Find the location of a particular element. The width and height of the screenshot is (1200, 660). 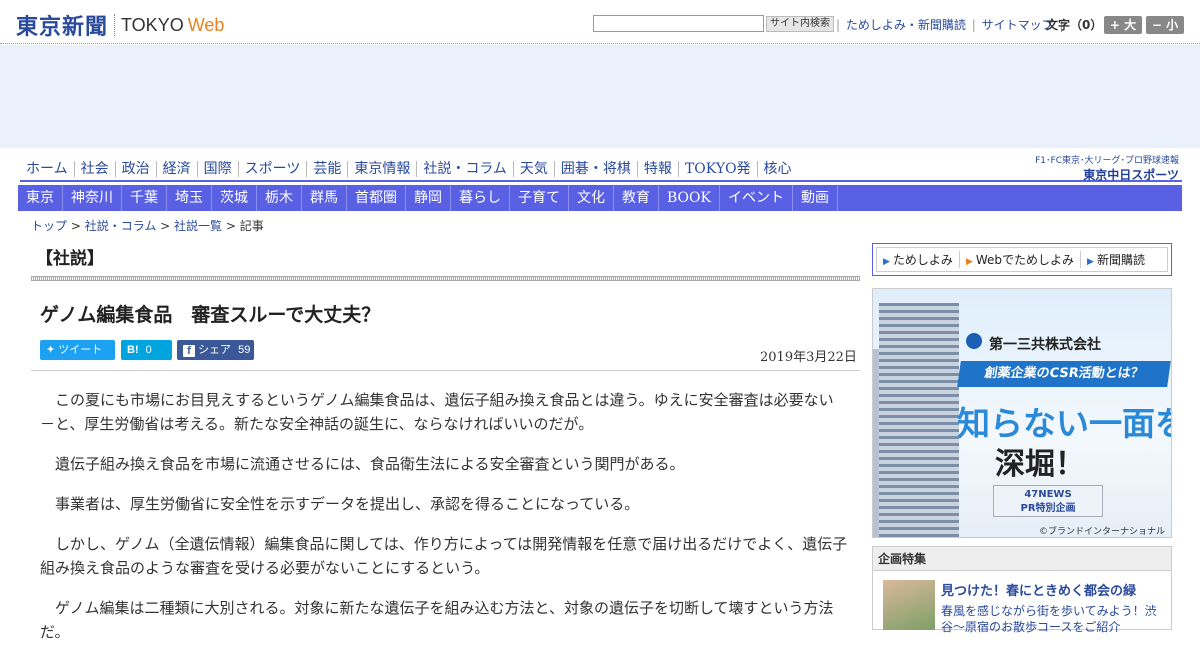

facebook-icon: f is located at coordinates (189, 351).